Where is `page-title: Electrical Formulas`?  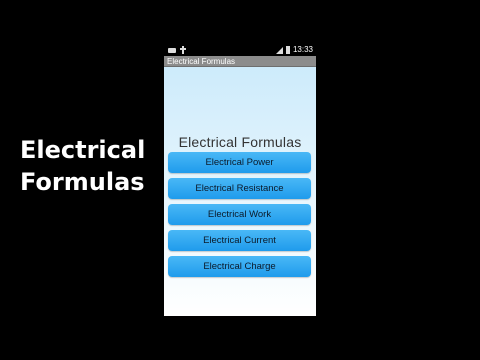
page-title: Electrical Formulas is located at coordinates (240, 142).